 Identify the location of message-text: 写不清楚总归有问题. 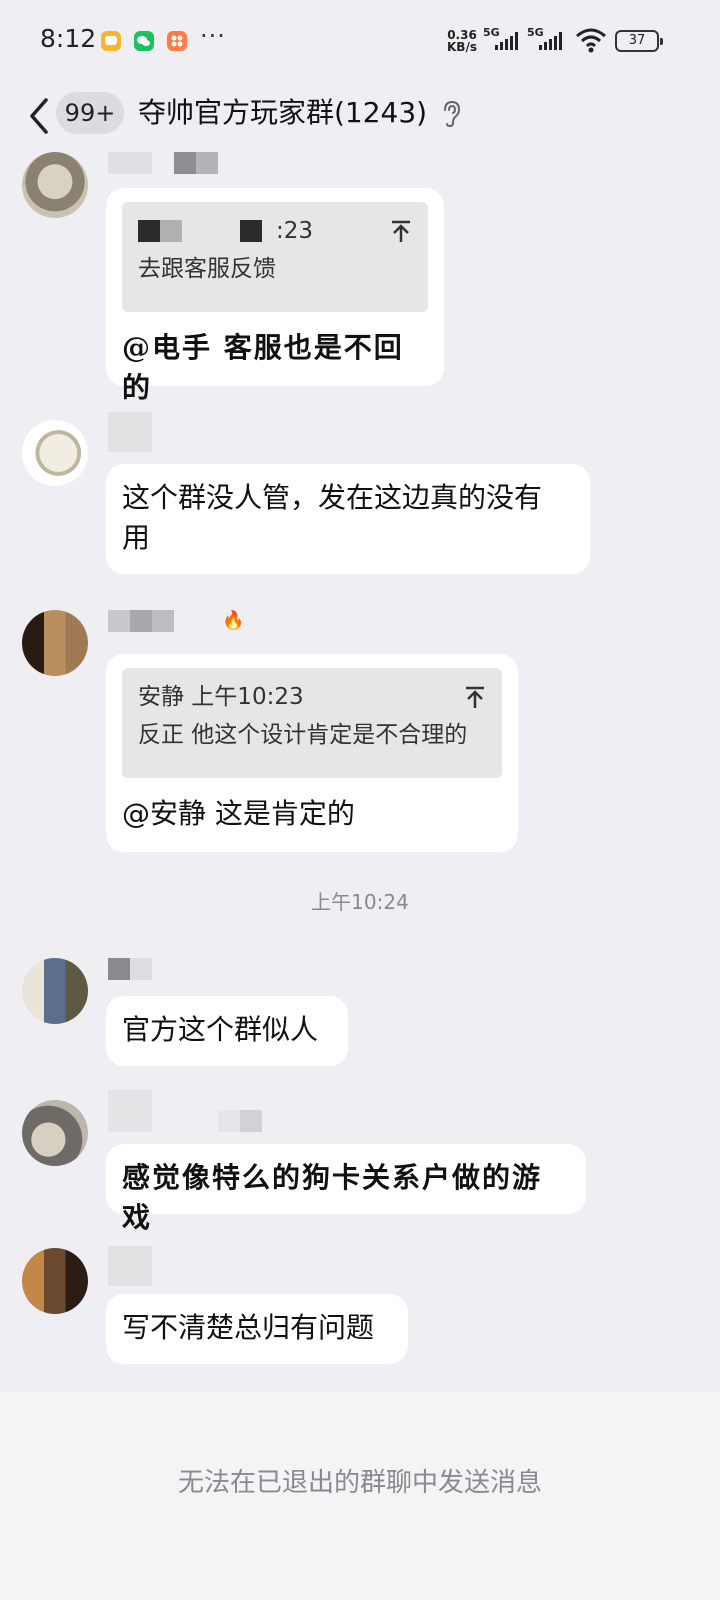
(248, 1327).